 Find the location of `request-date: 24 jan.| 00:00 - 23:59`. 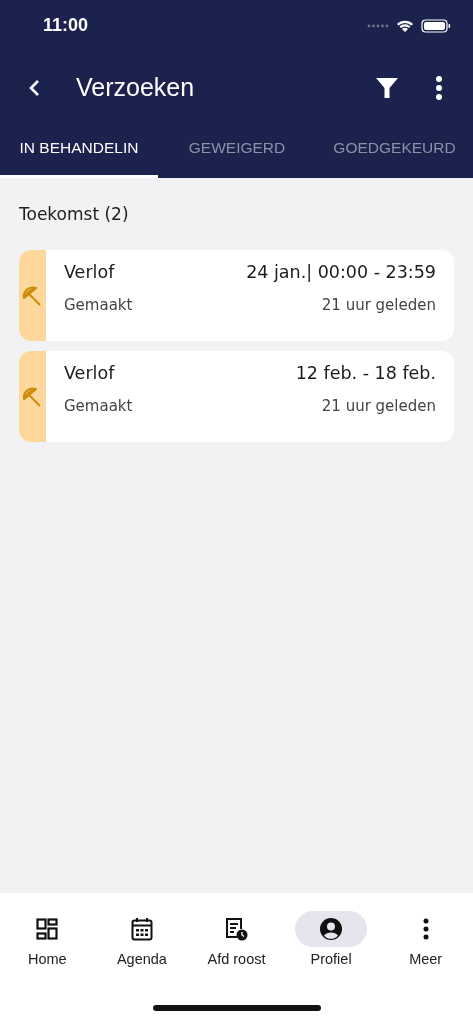

request-date: 24 jan.| 00:00 - 23:59 is located at coordinates (341, 272).